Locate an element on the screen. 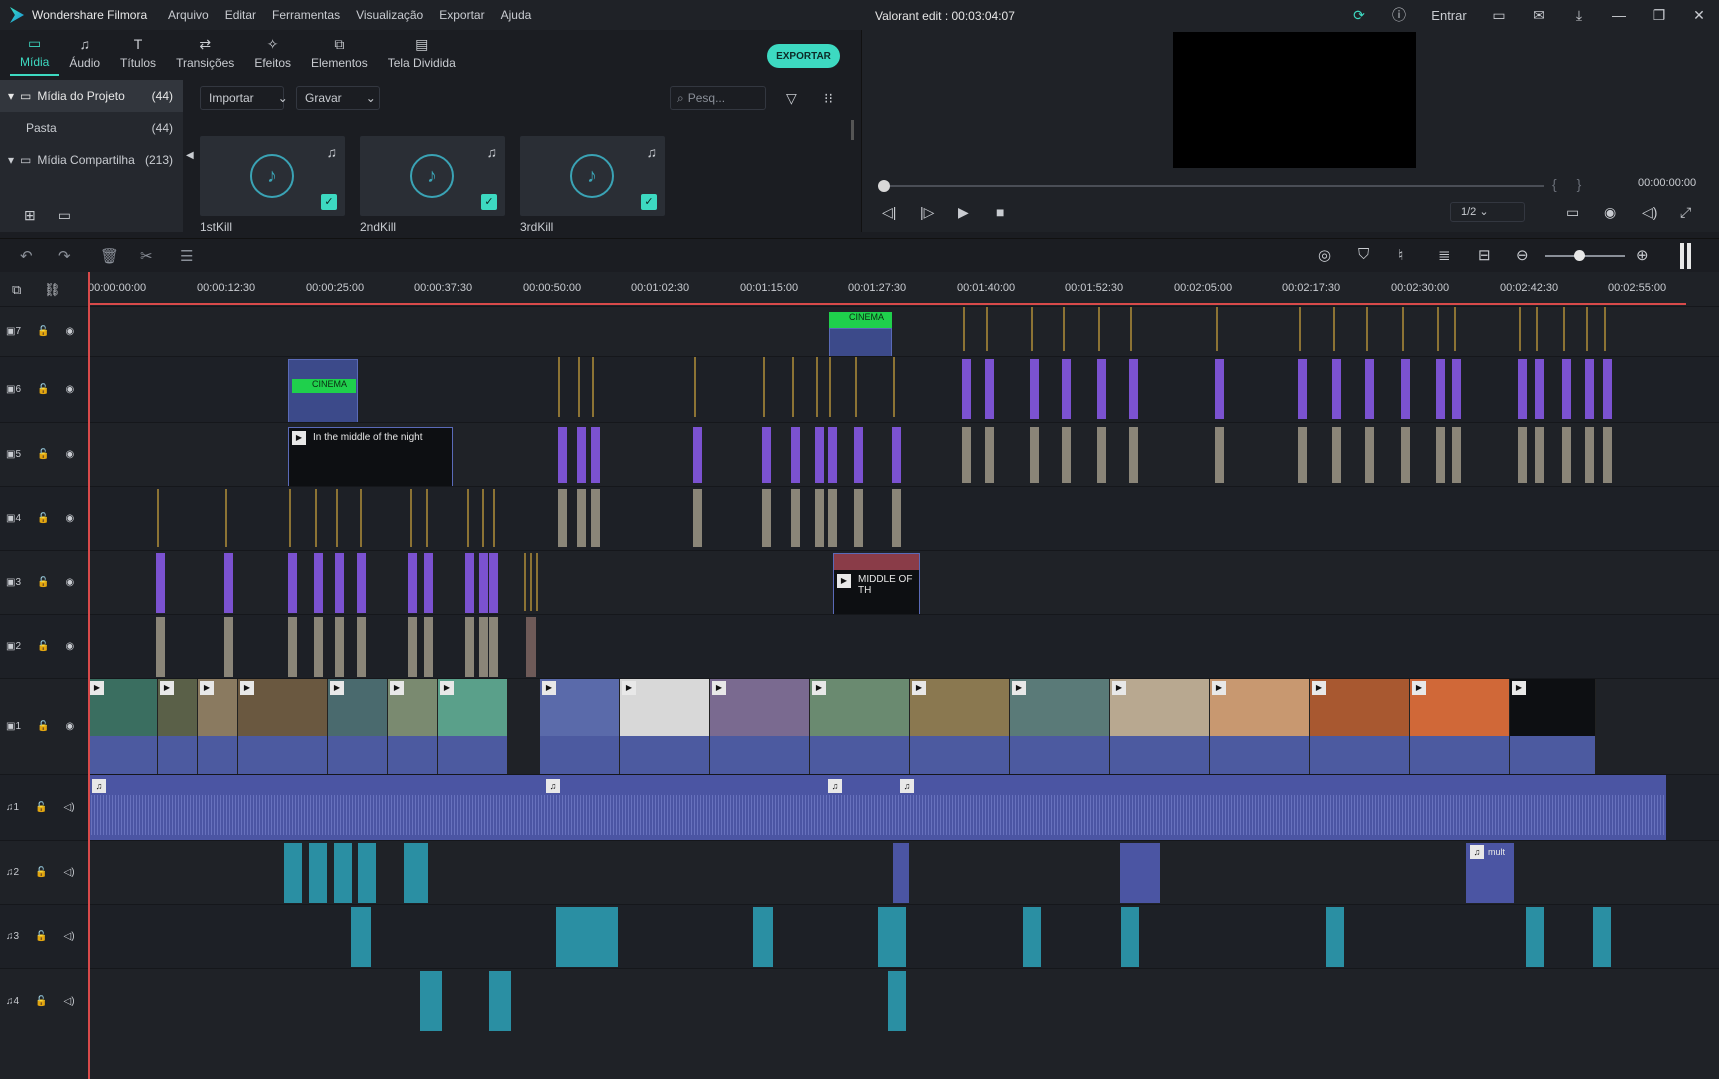 This screenshot has width=1719, height=1079. preview-quality-select: 1/2 ⌄ is located at coordinates (1487, 212).